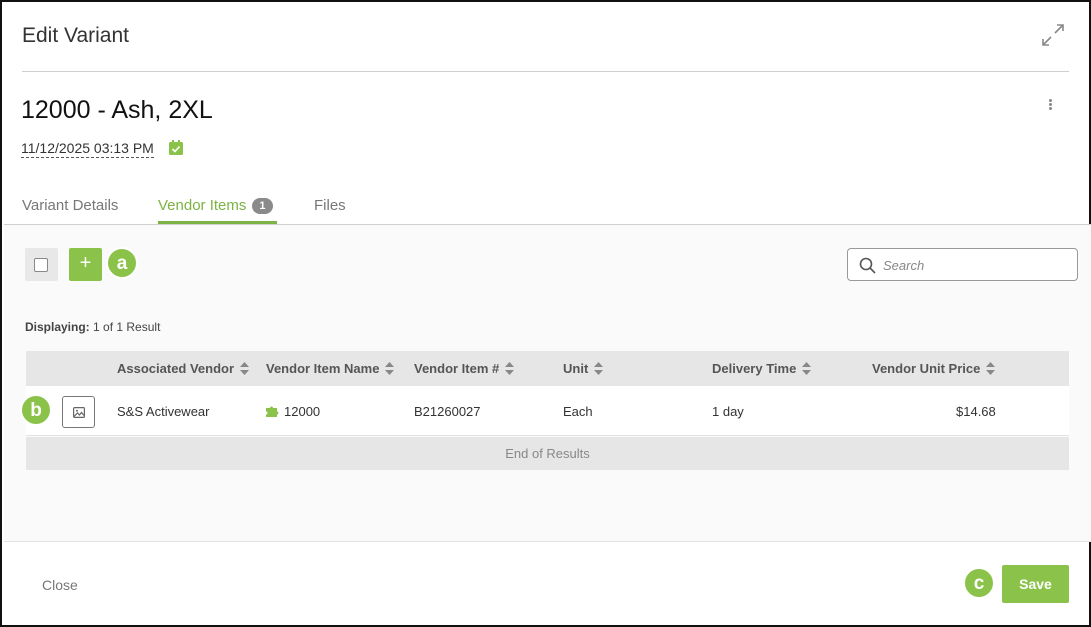 This screenshot has width=1091, height=627. Describe the element at coordinates (1035, 584) in the screenshot. I see `save-button: Save` at that location.